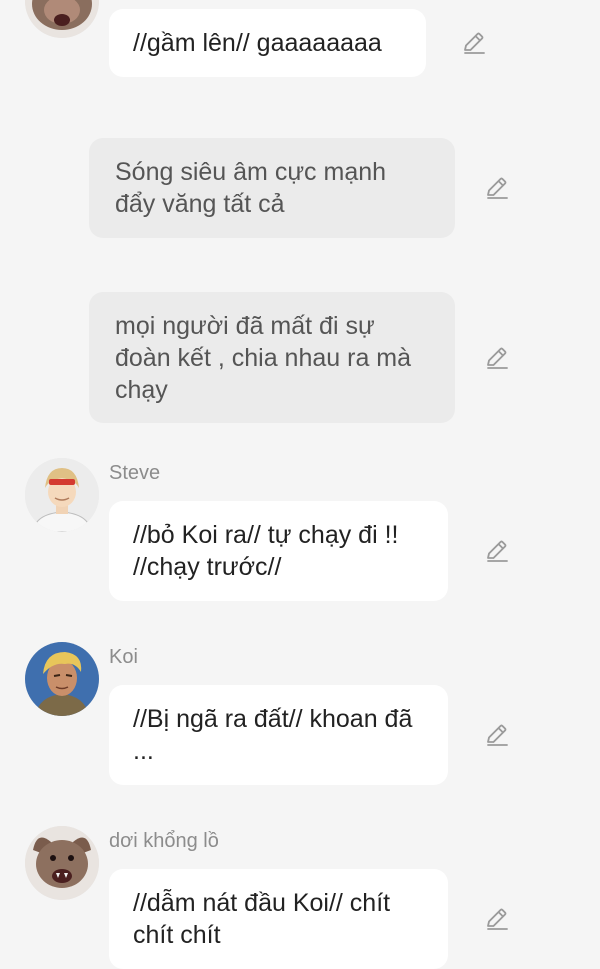  Describe the element at coordinates (257, 43) in the screenshot. I see `message-text: //gầm lên// gaaaaaaaa` at that location.